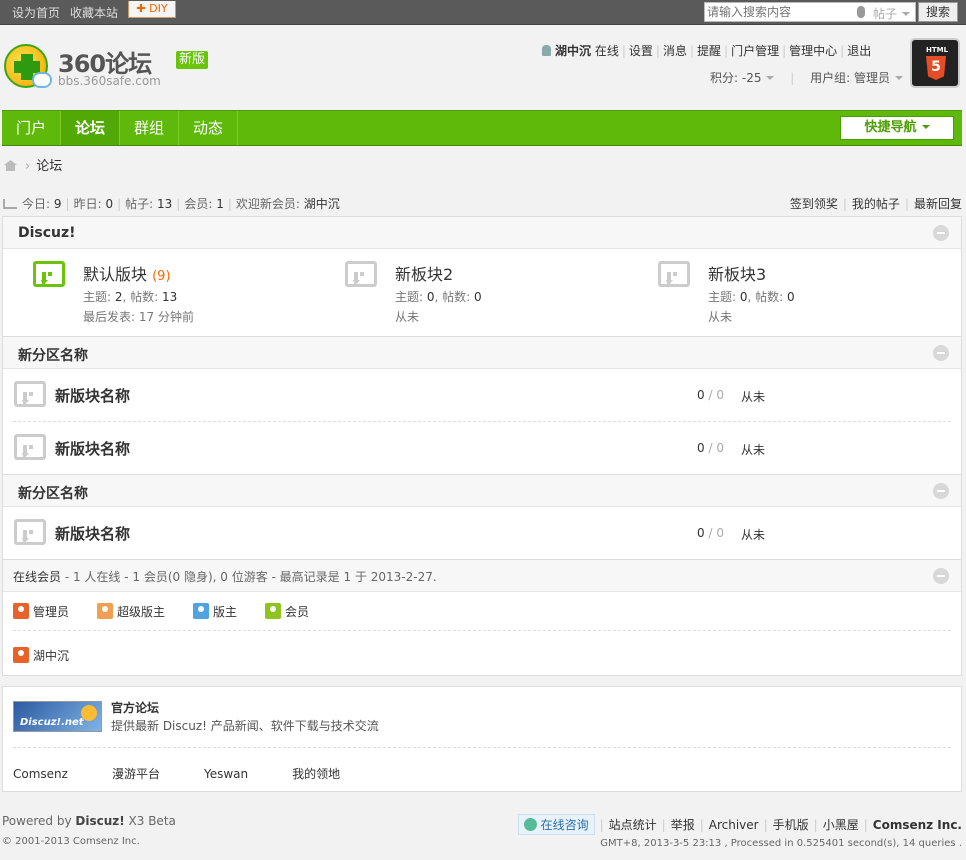  I want to click on forum-title: 新板块2, so click(424, 273).